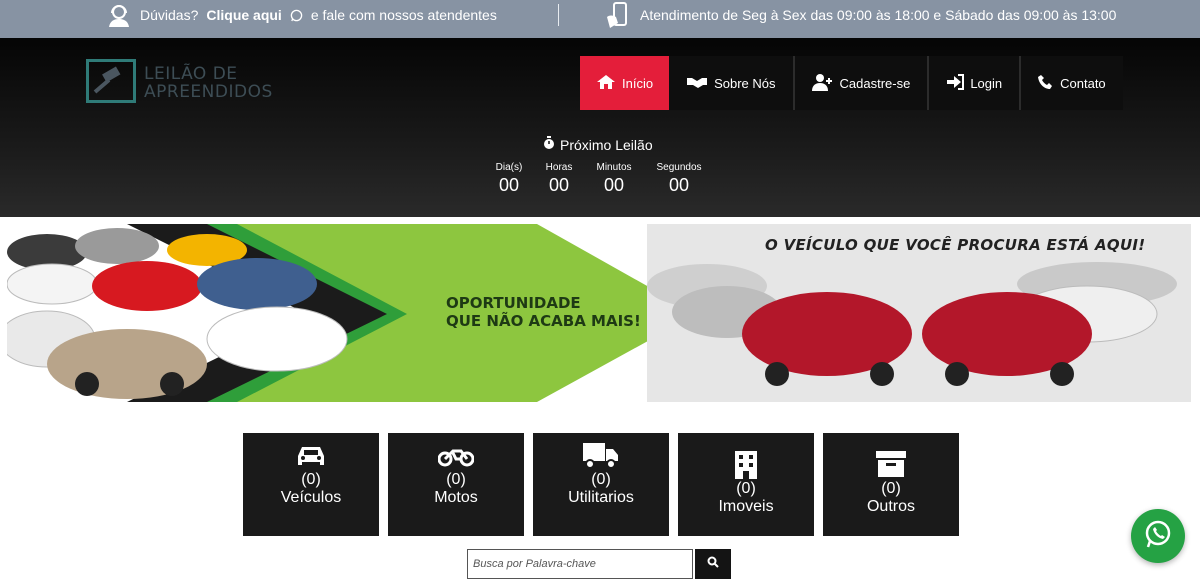 The width and height of the screenshot is (1200, 579). What do you see at coordinates (1046, 83) in the screenshot?
I see `phone-icon` at bounding box center [1046, 83].